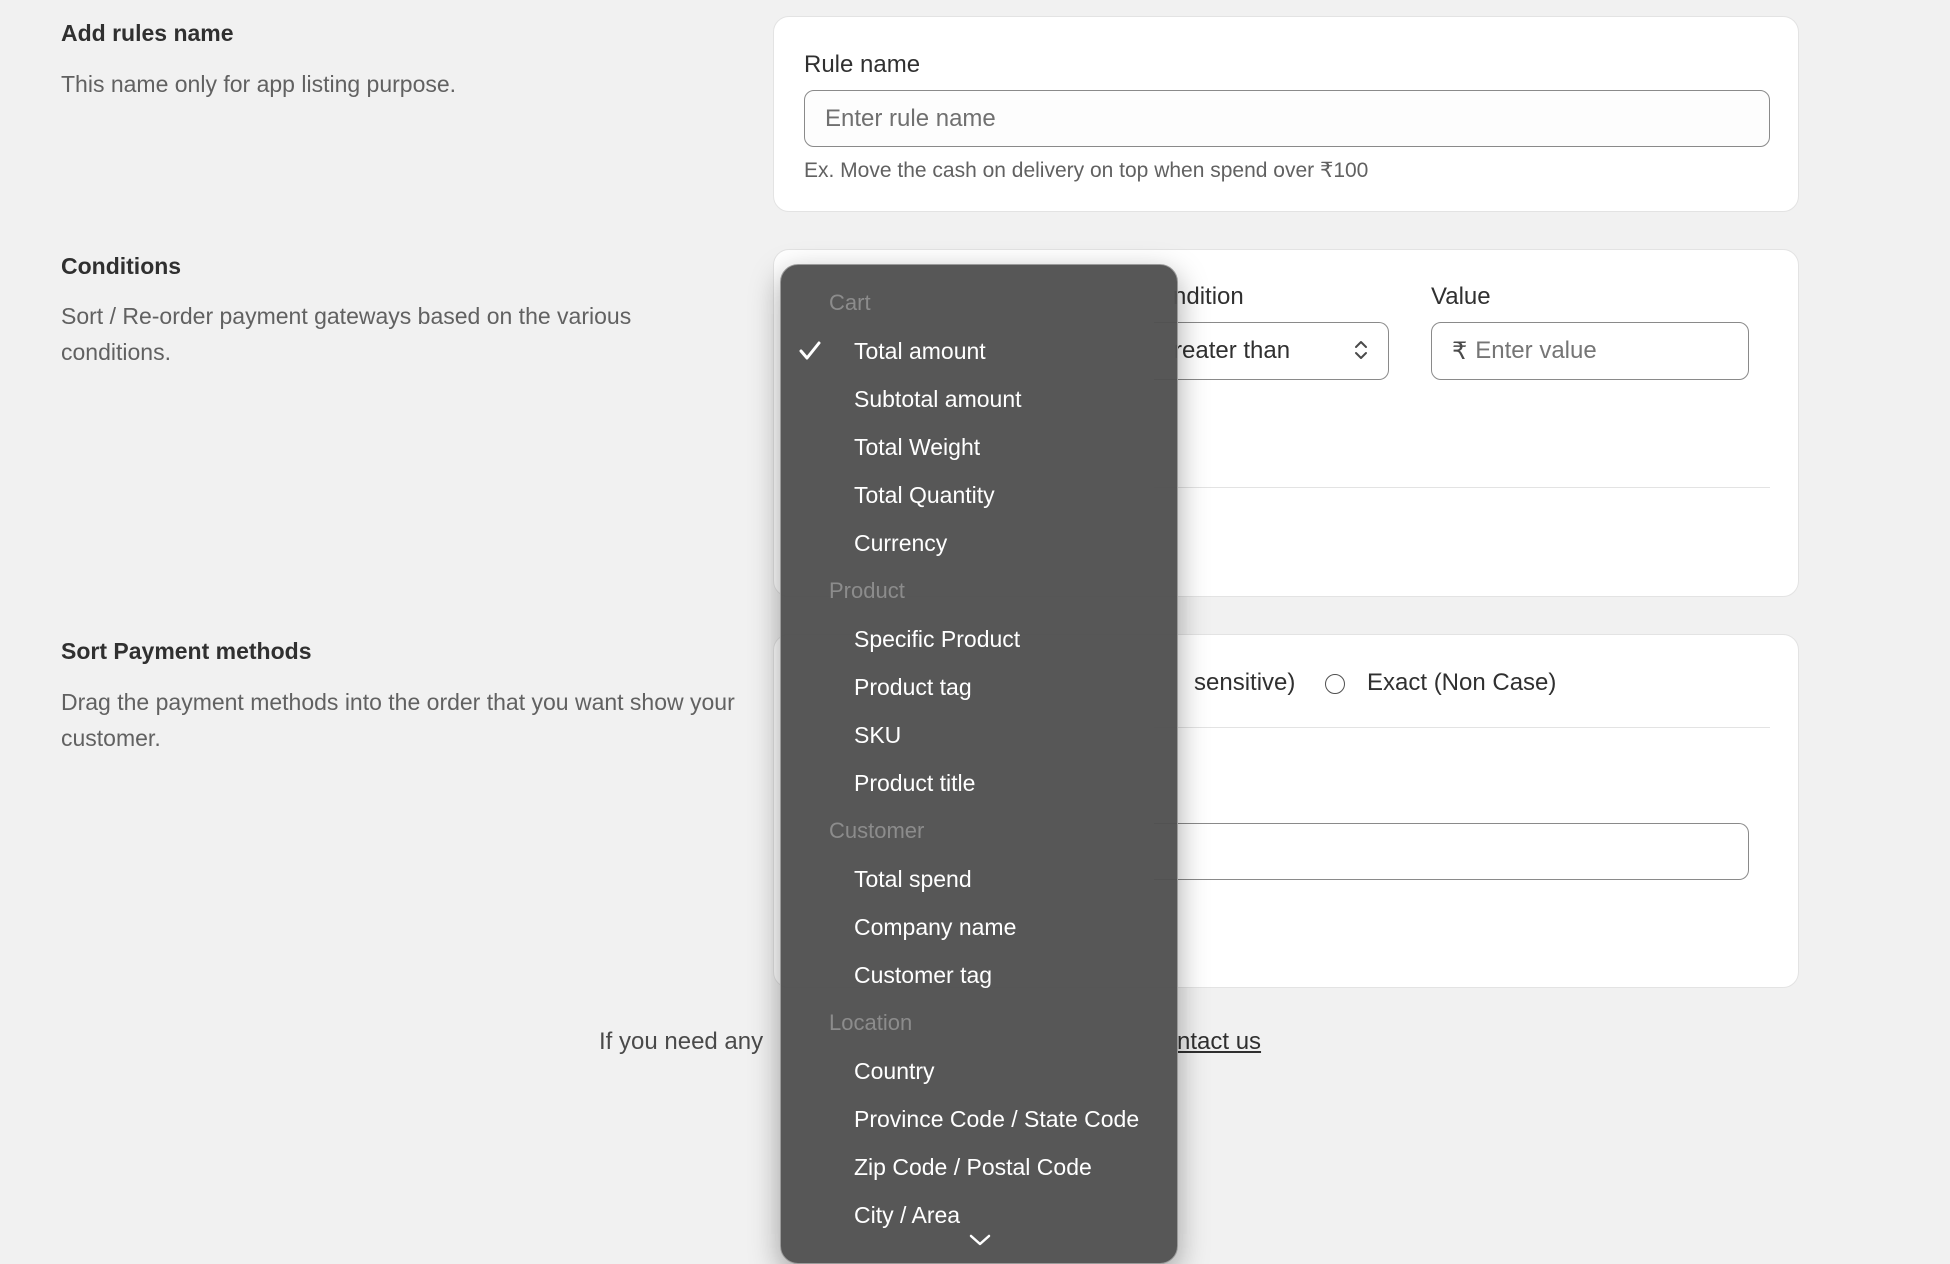  What do you see at coordinates (979, 783) in the screenshot?
I see `menu-item-product-title: Product title` at bounding box center [979, 783].